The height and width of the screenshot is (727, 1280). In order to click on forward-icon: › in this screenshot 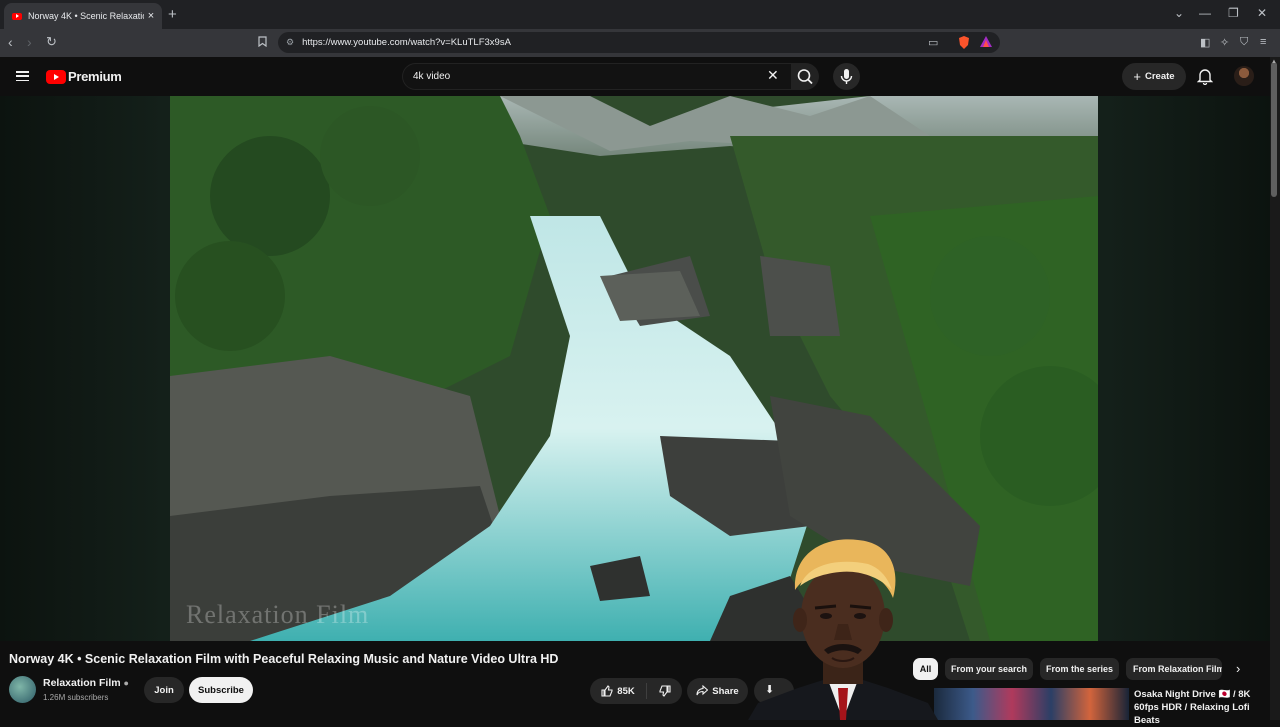, I will do `click(29, 42)`.